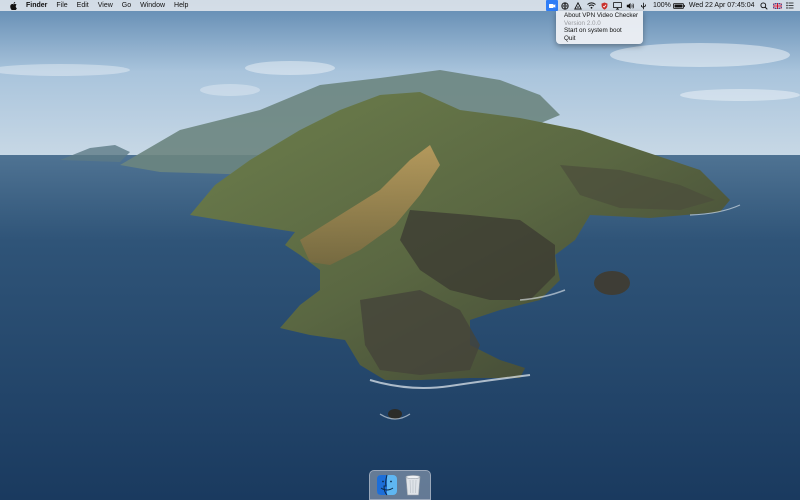  Describe the element at coordinates (790, 5) in the screenshot. I see `notification-center-icon` at that location.